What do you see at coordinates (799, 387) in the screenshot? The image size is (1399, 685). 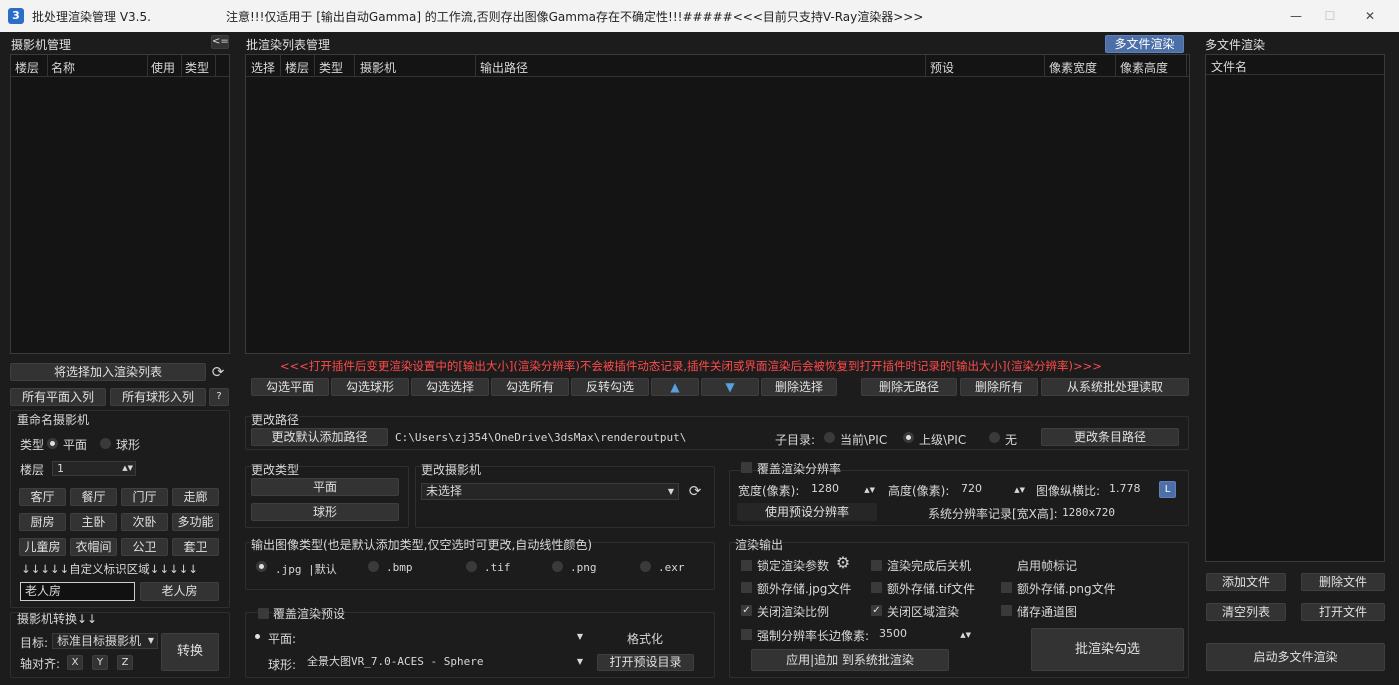 I see `delete-selected-button: 删除选择` at bounding box center [799, 387].